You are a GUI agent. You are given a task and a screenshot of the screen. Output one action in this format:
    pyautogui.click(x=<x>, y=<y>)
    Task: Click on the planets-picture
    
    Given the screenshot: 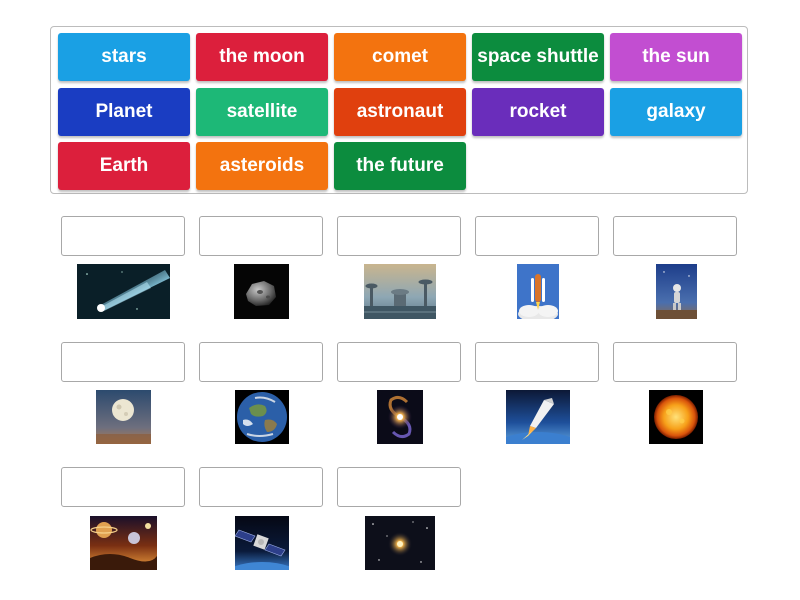 What is the action you would take?
    pyautogui.click(x=123, y=543)
    